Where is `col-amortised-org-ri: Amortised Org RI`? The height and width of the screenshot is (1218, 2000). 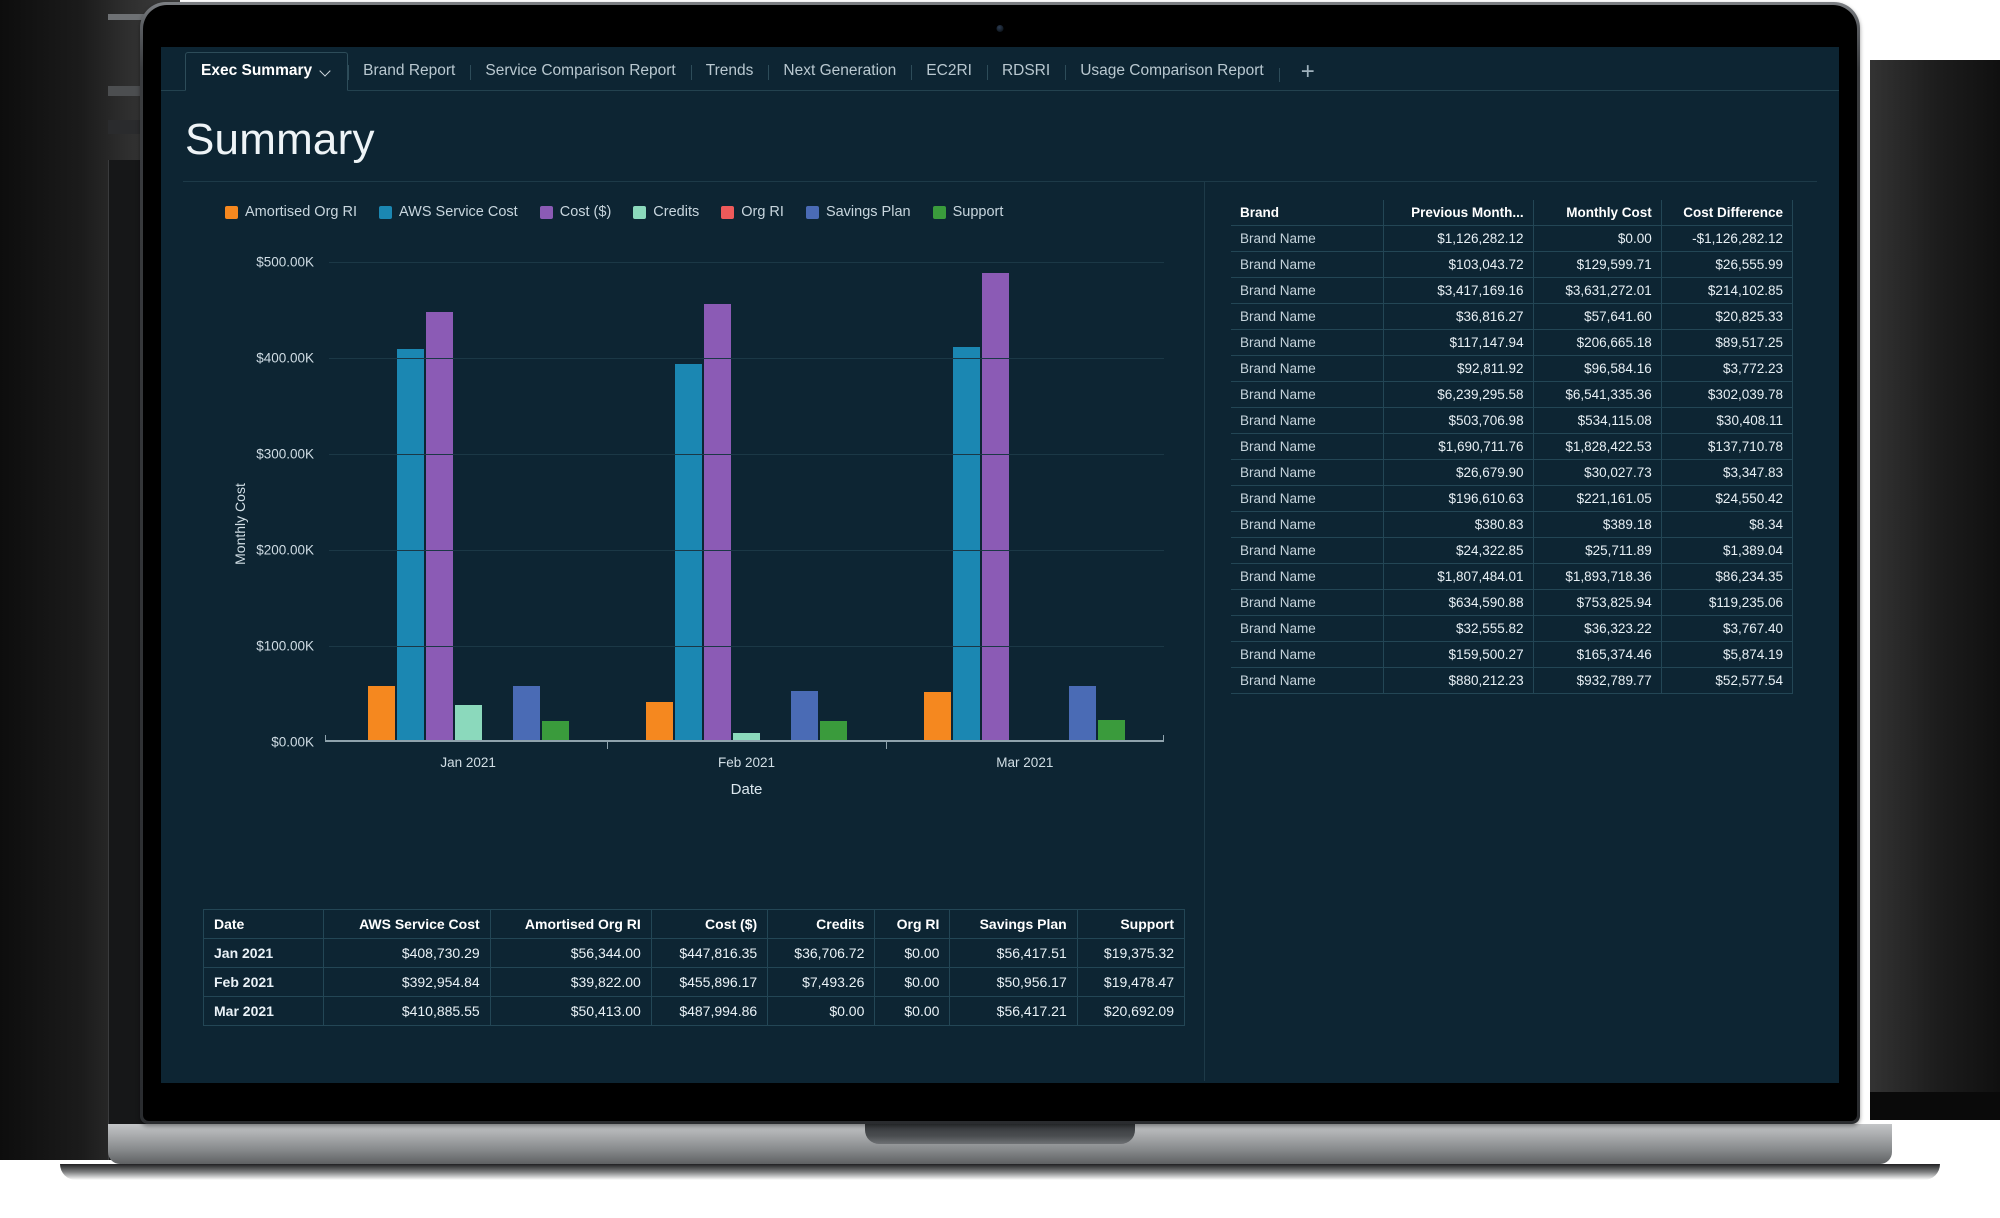 col-amortised-org-ri: Amortised Org RI is located at coordinates (570, 924).